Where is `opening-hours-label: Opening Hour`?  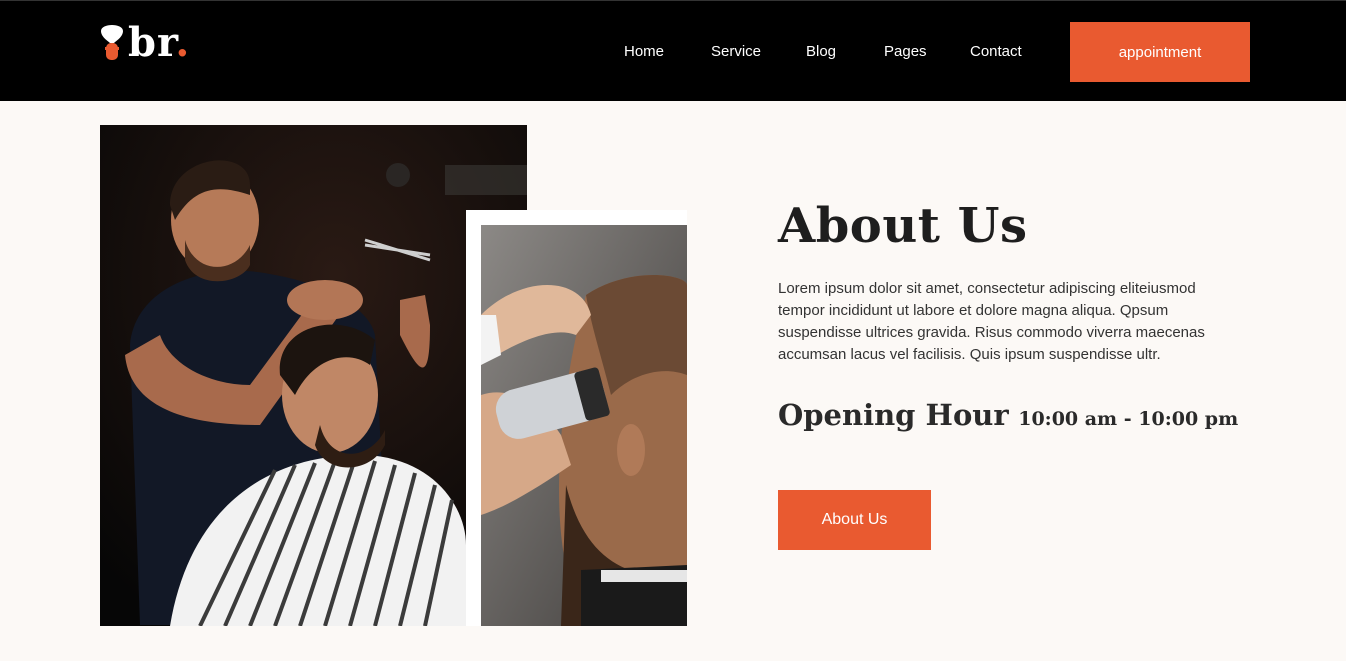 opening-hours-label: Opening Hour is located at coordinates (893, 415).